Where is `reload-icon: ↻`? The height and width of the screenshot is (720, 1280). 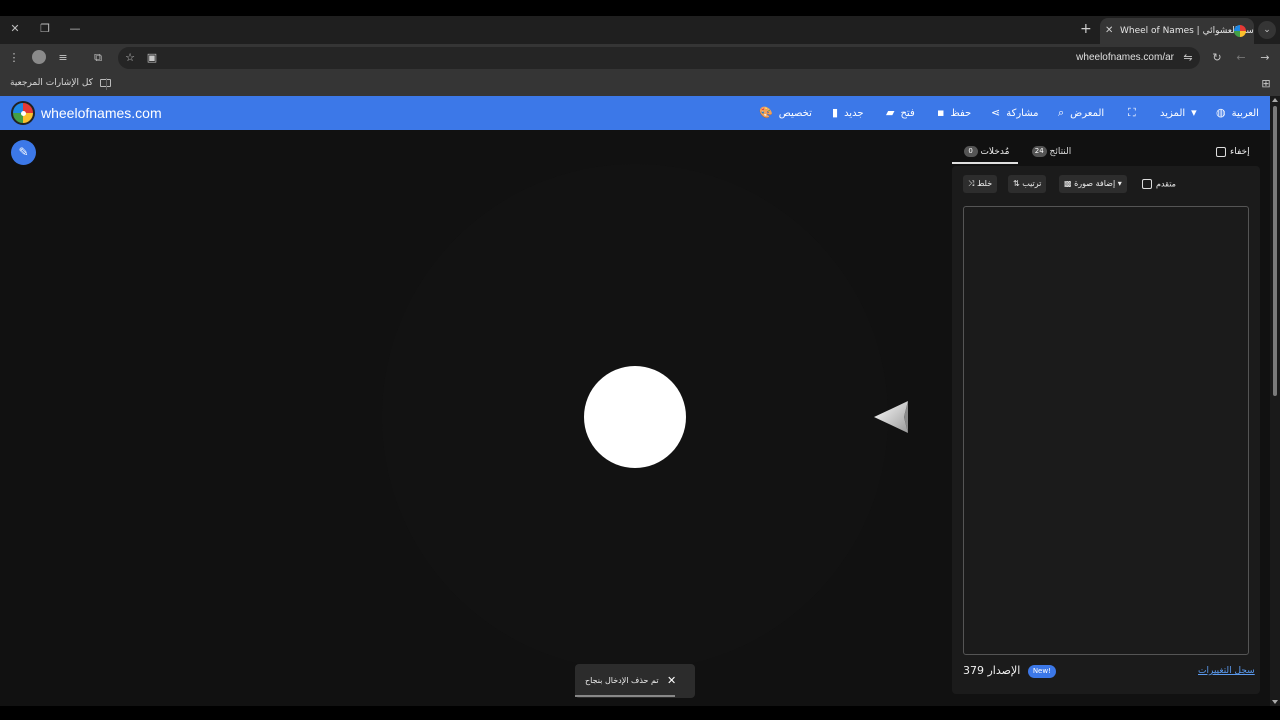 reload-icon: ↻ is located at coordinates (1217, 58).